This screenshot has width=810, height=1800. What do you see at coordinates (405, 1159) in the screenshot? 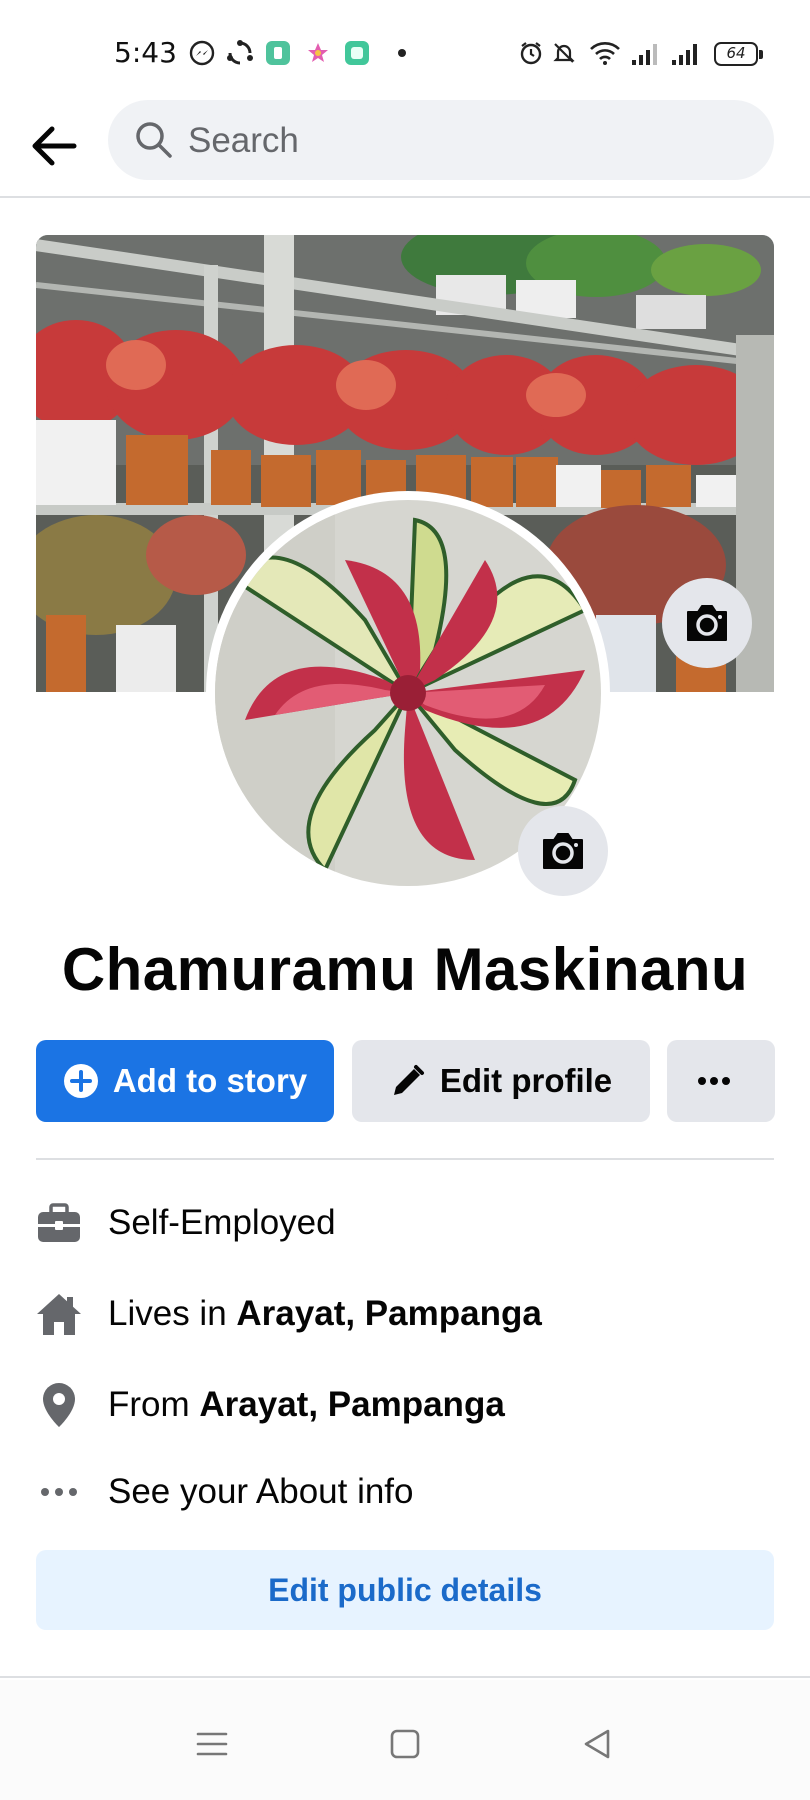
I see `section-divider` at bounding box center [405, 1159].